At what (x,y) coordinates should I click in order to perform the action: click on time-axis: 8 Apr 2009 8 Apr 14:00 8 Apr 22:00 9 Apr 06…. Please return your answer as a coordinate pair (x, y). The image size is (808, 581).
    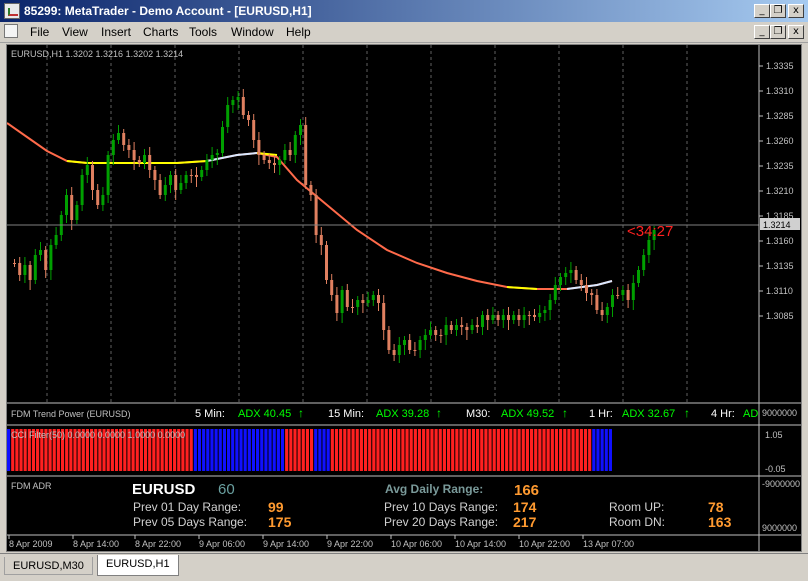
    Looking at the image, I should click on (321, 542).